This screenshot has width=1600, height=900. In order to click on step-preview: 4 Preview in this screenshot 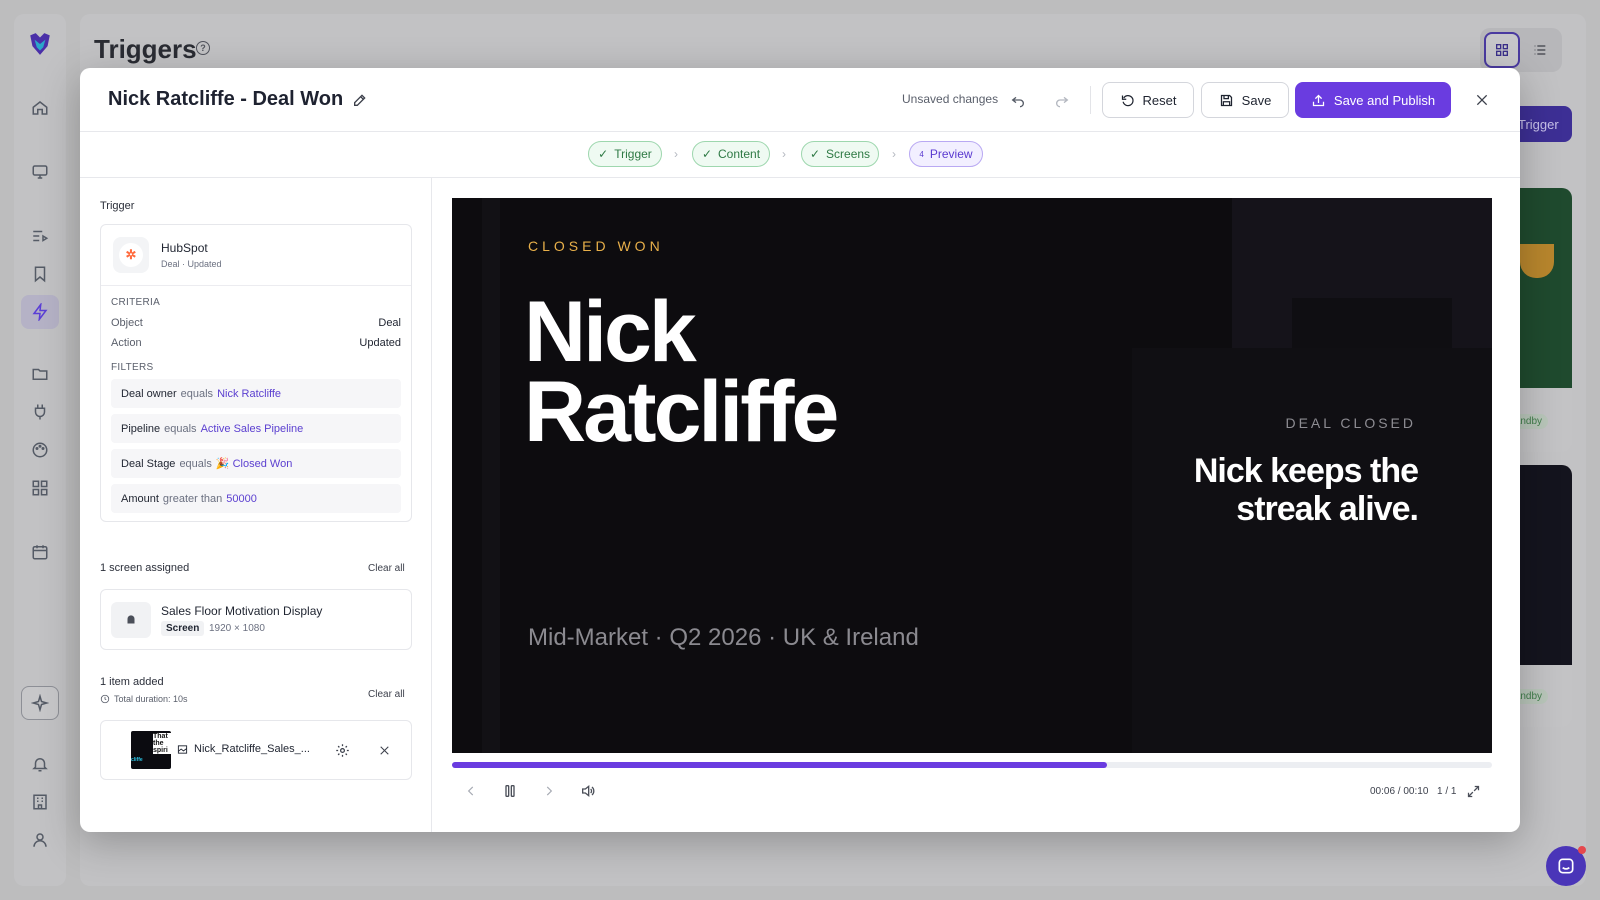, I will do `click(946, 154)`.